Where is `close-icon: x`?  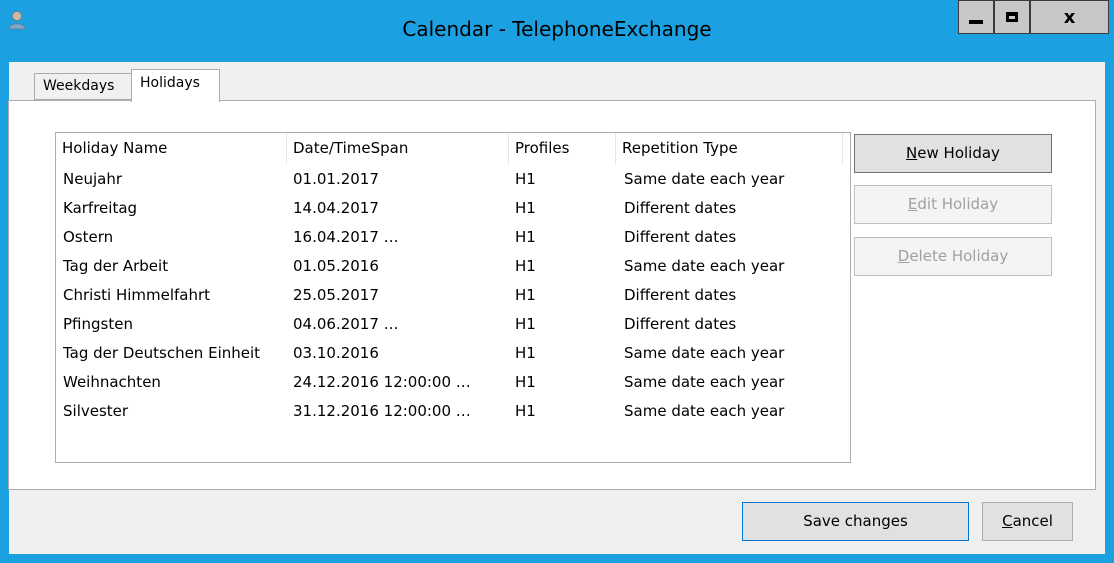
close-icon: x is located at coordinates (1069, 17).